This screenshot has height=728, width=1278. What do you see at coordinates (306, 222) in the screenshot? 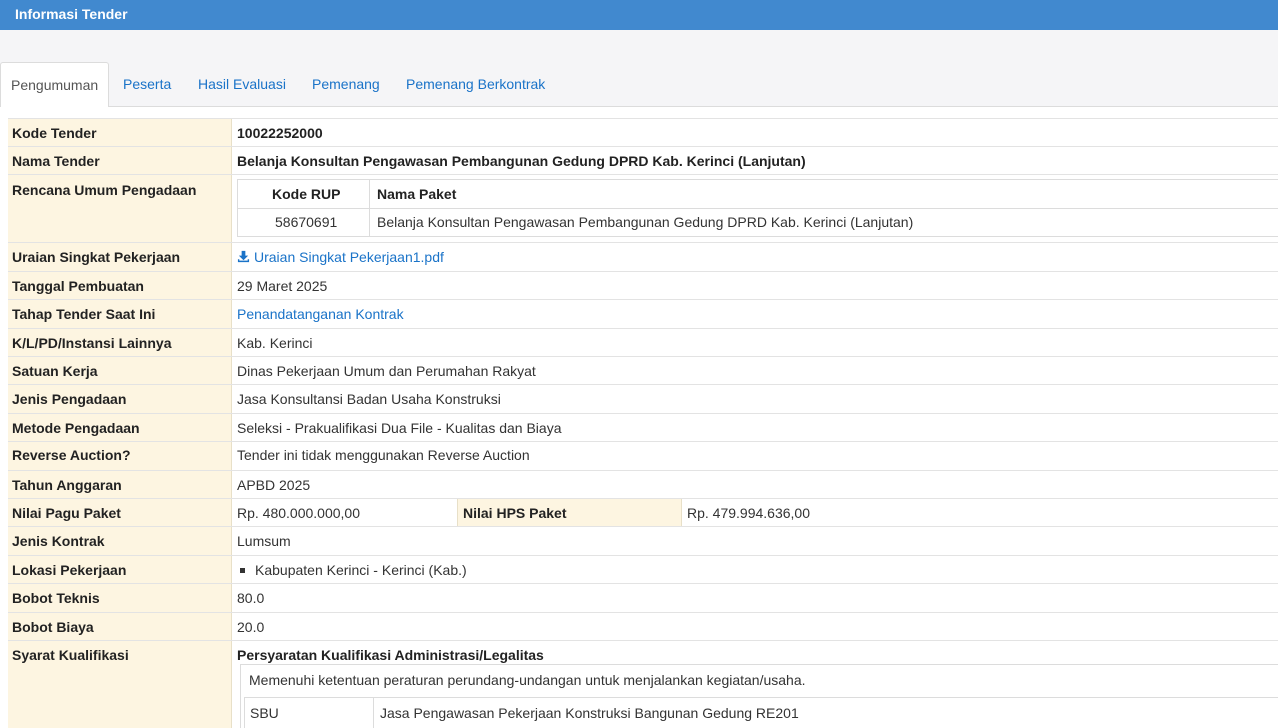
I see `rup-kode-value: 58670691` at bounding box center [306, 222].